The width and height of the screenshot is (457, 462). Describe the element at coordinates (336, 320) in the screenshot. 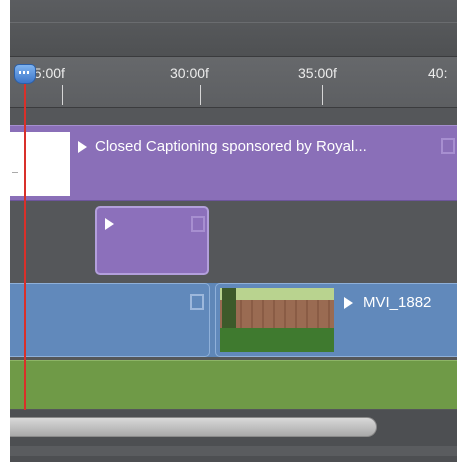

I see `video-clip-mvi: MVI_1882` at that location.